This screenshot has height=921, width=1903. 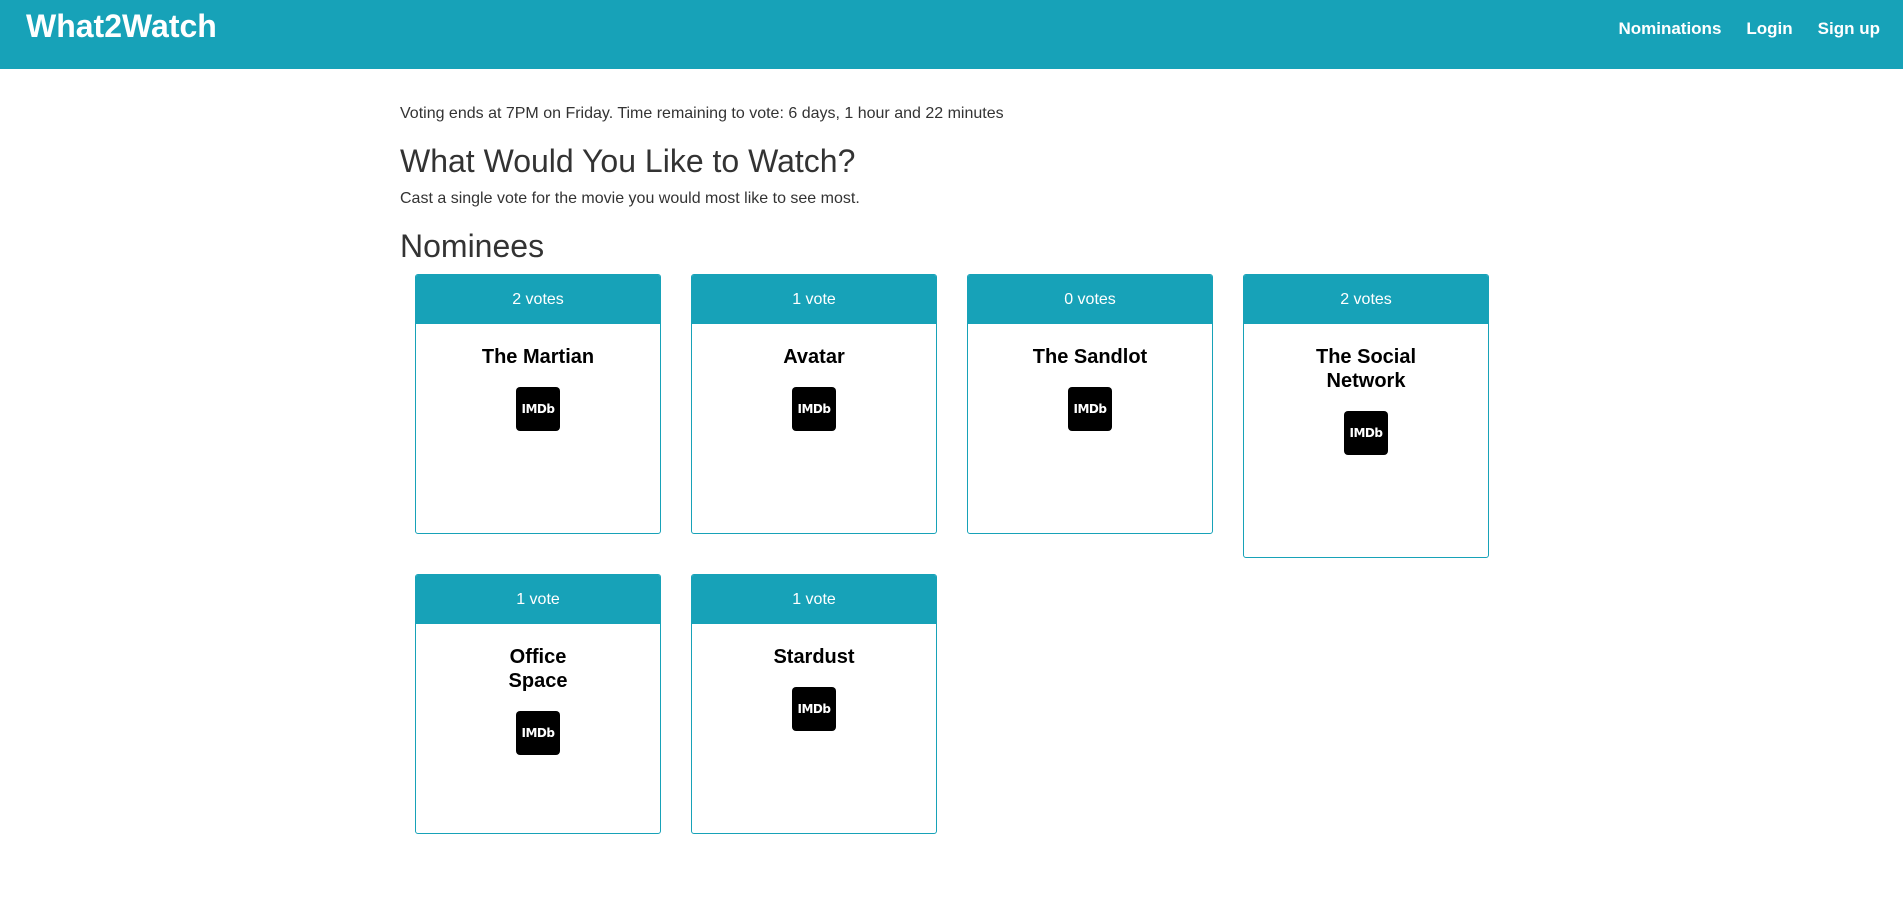 I want to click on nav-link-signup: Sign up, so click(x=1849, y=29).